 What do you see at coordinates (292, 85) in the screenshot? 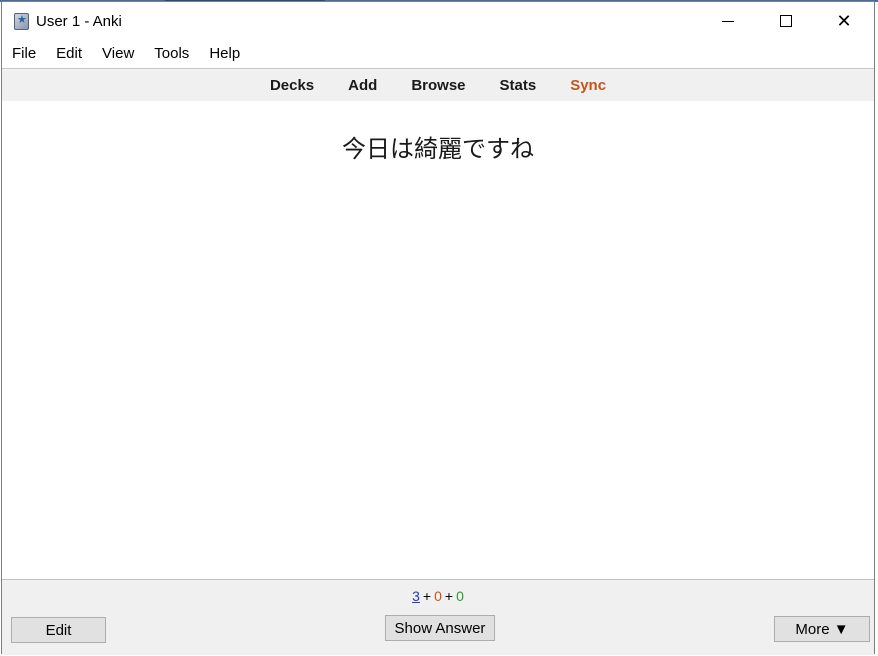
I see `toolbar-decks-link: Decks` at bounding box center [292, 85].